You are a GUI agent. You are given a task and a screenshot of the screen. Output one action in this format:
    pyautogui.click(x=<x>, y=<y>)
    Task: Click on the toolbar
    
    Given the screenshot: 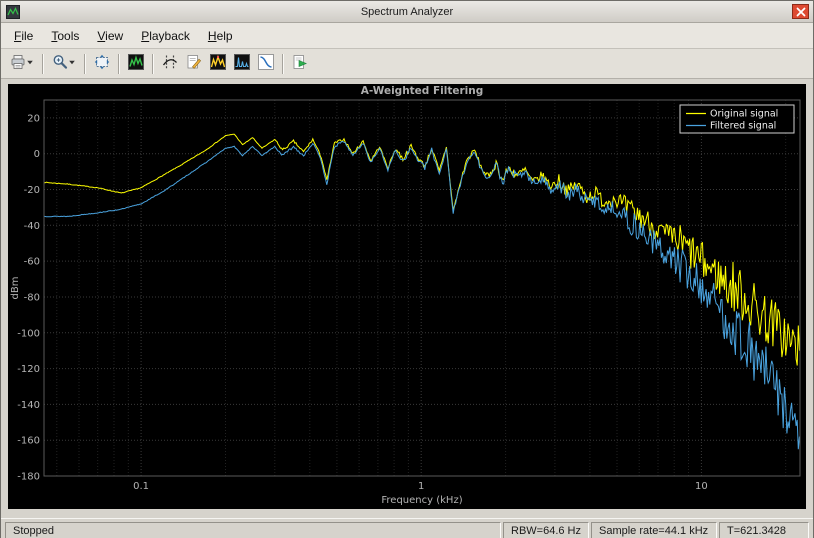 What is the action you would take?
    pyautogui.click(x=407, y=64)
    